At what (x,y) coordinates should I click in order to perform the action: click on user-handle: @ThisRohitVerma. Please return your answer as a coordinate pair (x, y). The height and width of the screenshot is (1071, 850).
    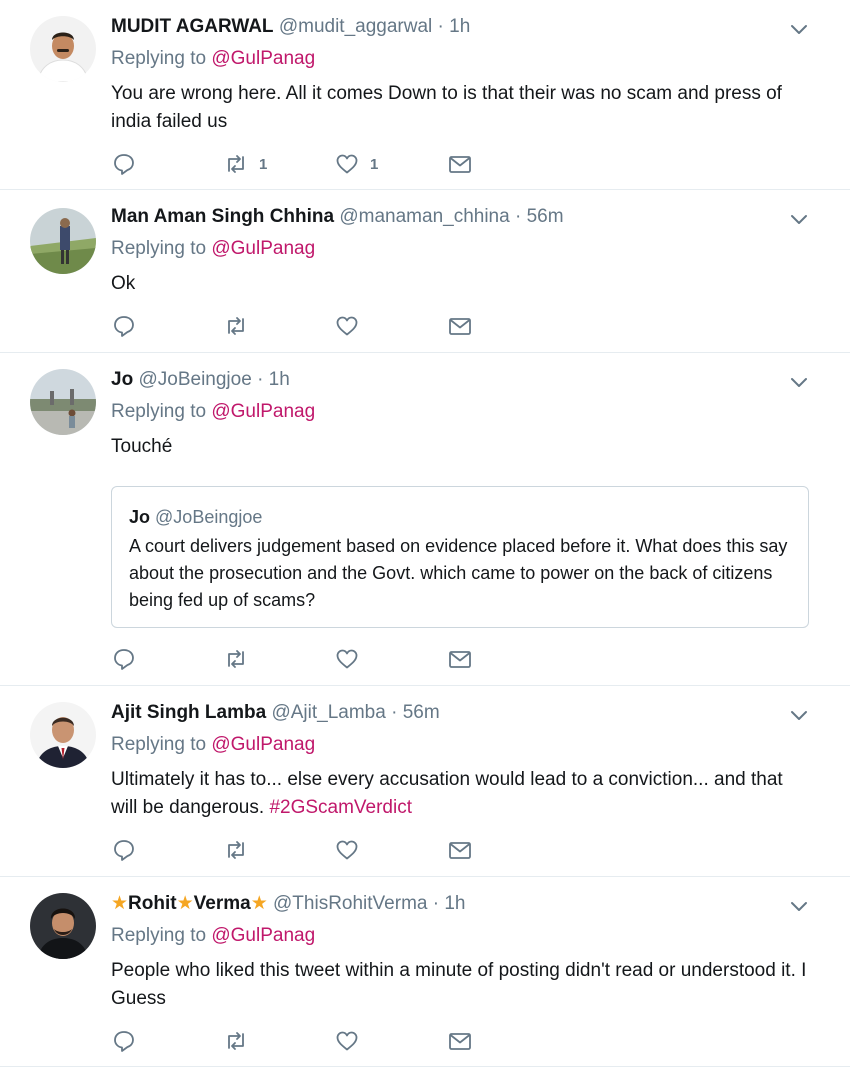
    Looking at the image, I should click on (350, 903).